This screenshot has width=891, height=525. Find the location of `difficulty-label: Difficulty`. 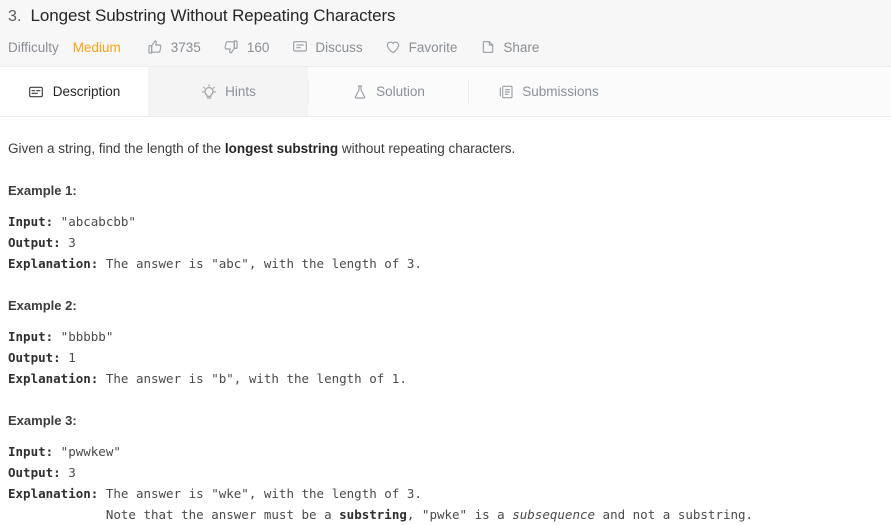

difficulty-label: Difficulty is located at coordinates (33, 47).